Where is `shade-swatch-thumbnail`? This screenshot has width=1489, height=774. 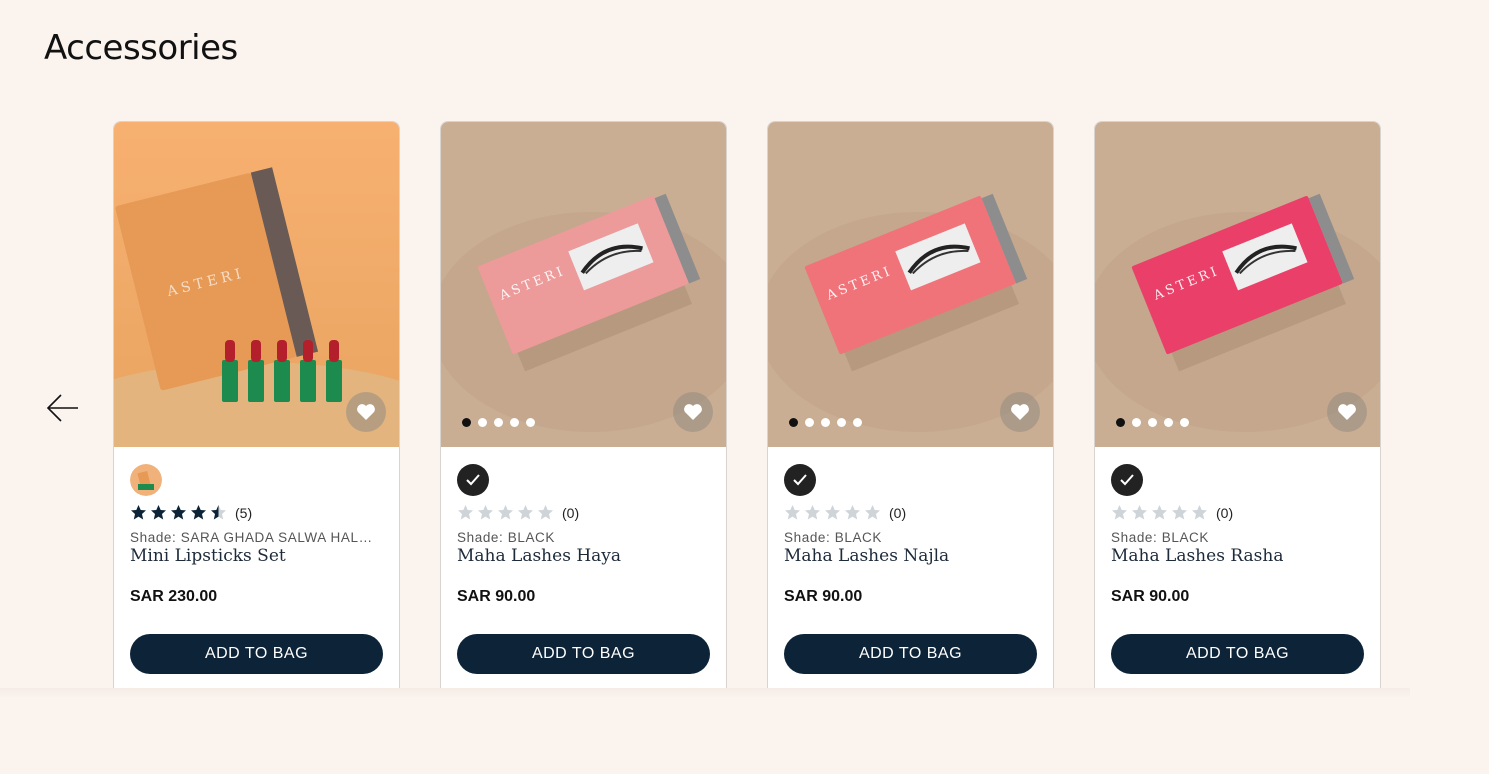
shade-swatch-thumbnail is located at coordinates (146, 480).